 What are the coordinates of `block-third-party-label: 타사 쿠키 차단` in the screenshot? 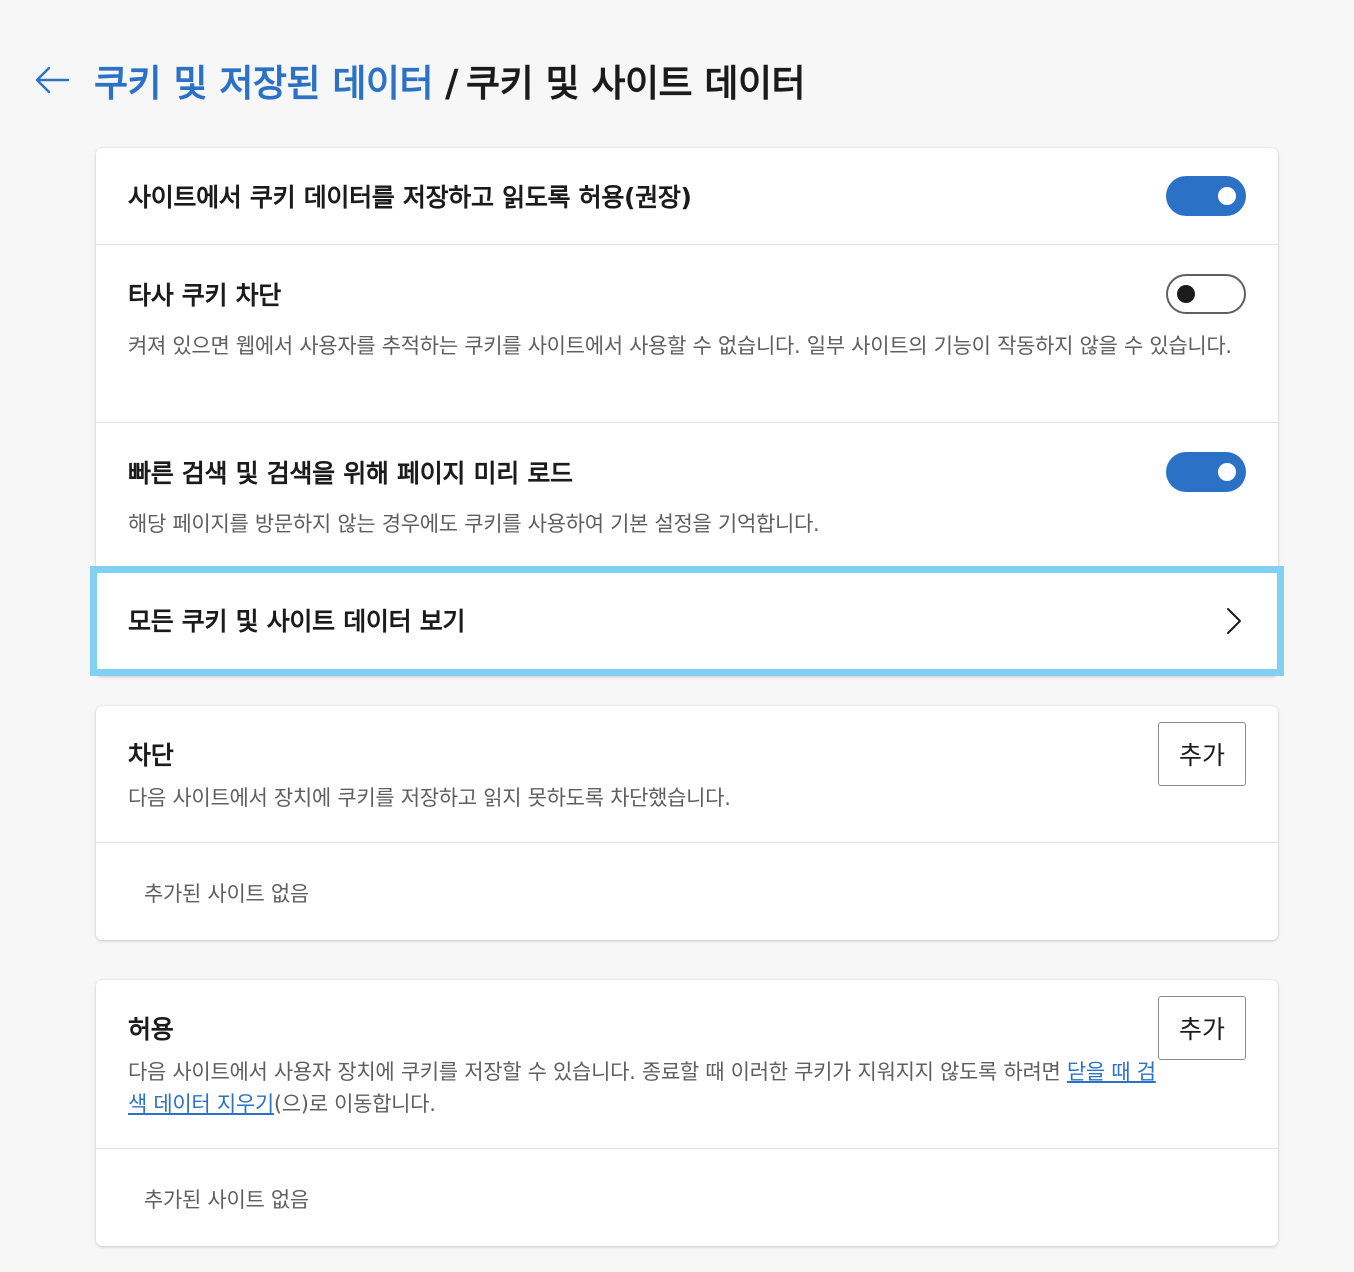 It's located at (205, 295).